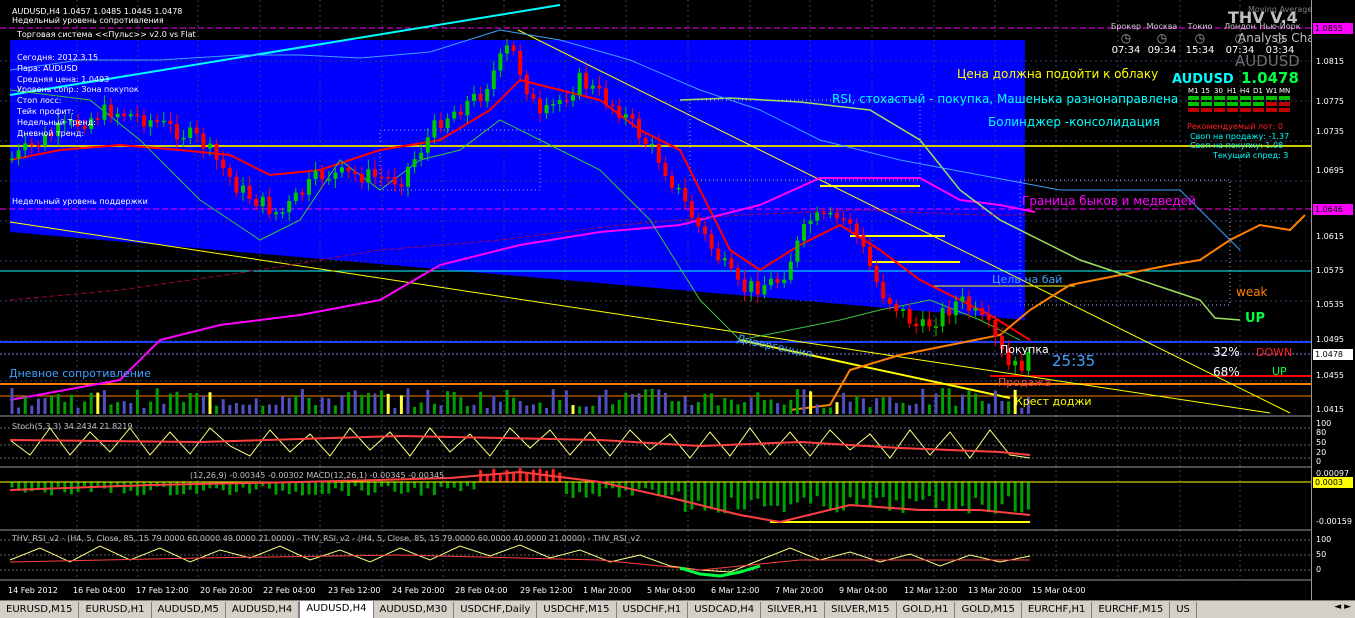  What do you see at coordinates (336, 609) in the screenshot?
I see `chart-tab-active: AUDUSD,H4` at bounding box center [336, 609].